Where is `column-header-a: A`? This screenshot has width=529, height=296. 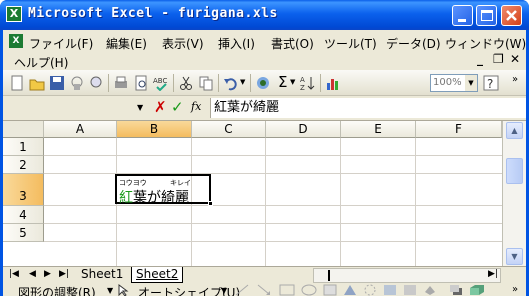
column-header-a: A is located at coordinates (80, 129).